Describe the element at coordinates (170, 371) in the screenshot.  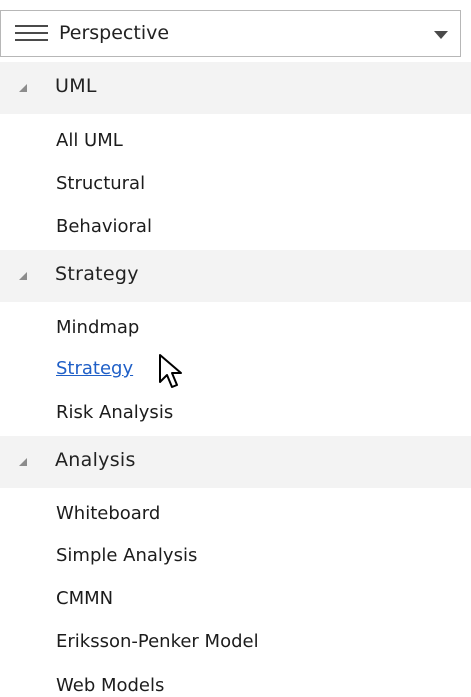
I see `mouse-pointer-icon` at that location.